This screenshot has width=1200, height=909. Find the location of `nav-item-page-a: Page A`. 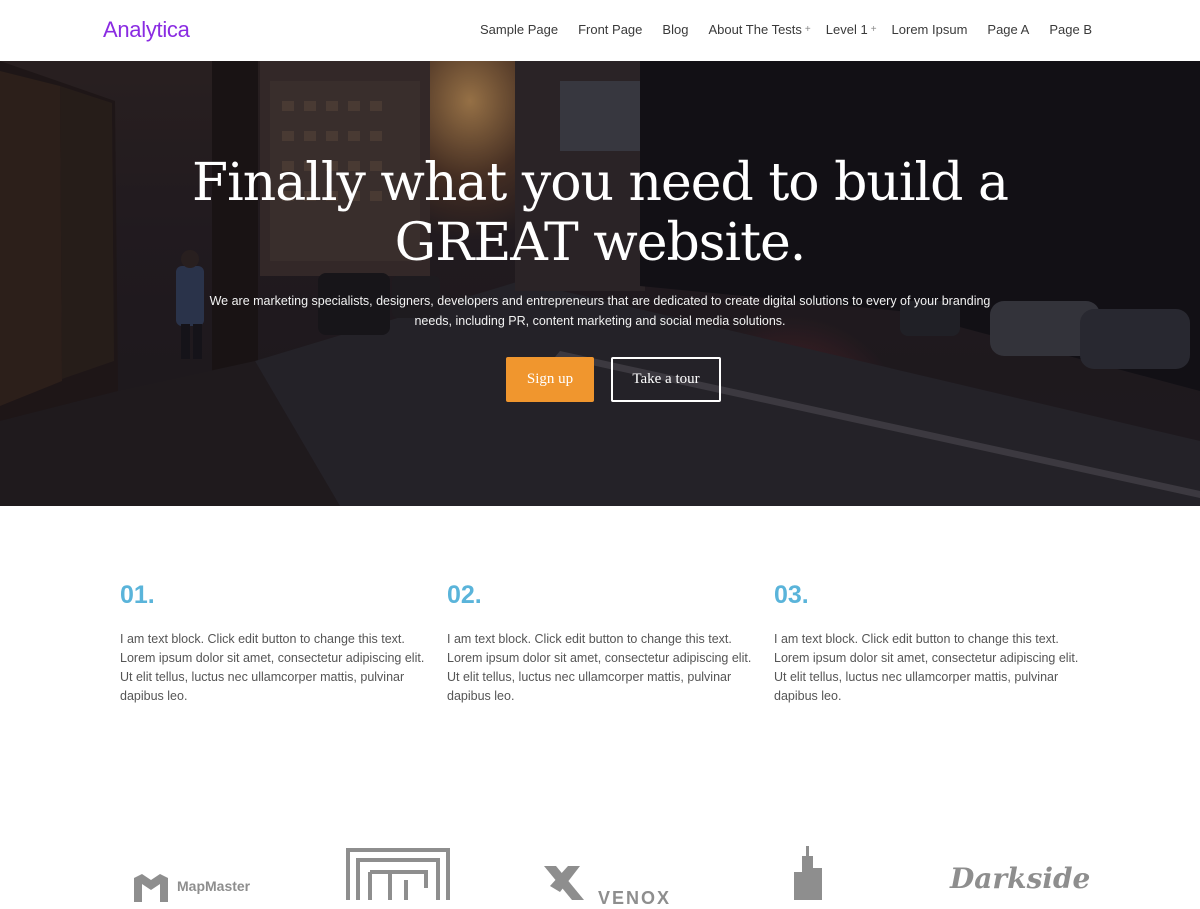

nav-item-page-a: Page A is located at coordinates (1008, 29).